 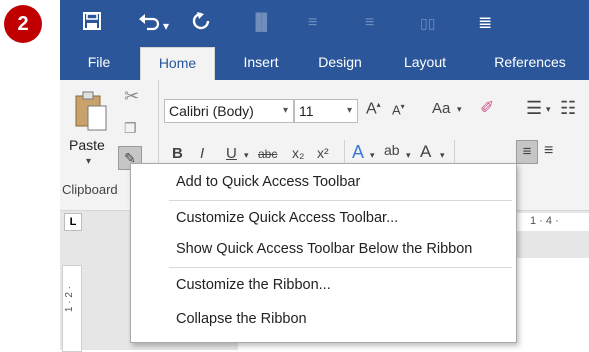 I want to click on subscript-button: x₂, so click(x=298, y=153).